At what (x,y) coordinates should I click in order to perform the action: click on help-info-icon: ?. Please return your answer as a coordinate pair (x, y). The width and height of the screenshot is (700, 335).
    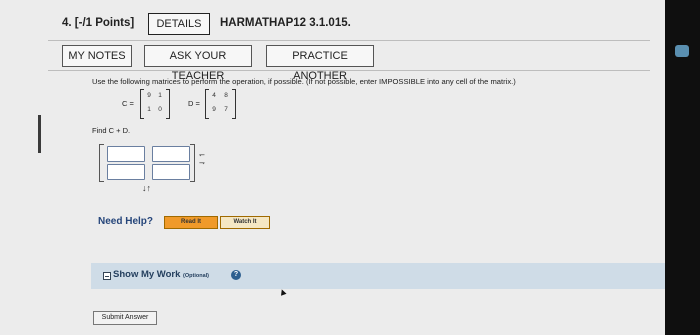
    Looking at the image, I should click on (236, 275).